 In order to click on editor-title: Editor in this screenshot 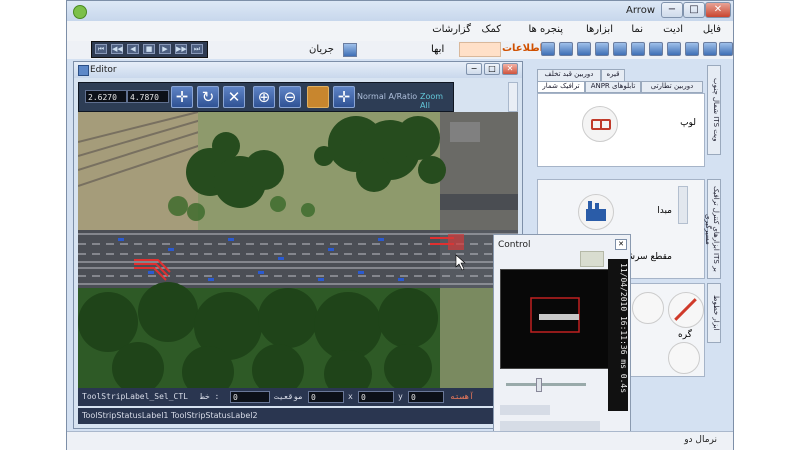, I will do `click(103, 70)`.